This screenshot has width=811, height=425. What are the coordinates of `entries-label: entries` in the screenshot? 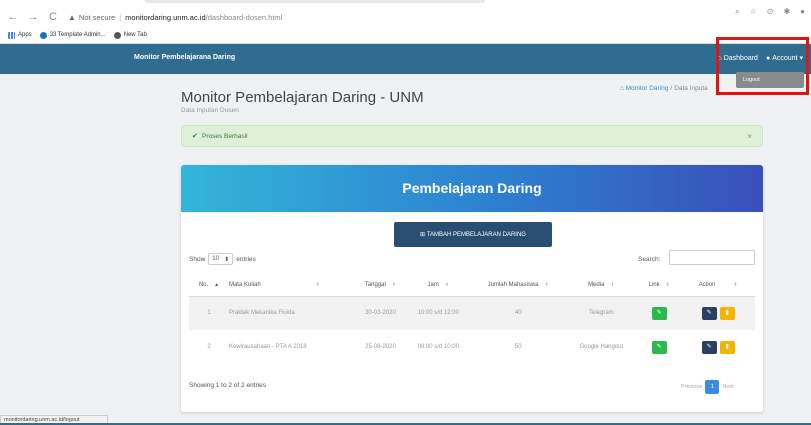 It's located at (246, 259).